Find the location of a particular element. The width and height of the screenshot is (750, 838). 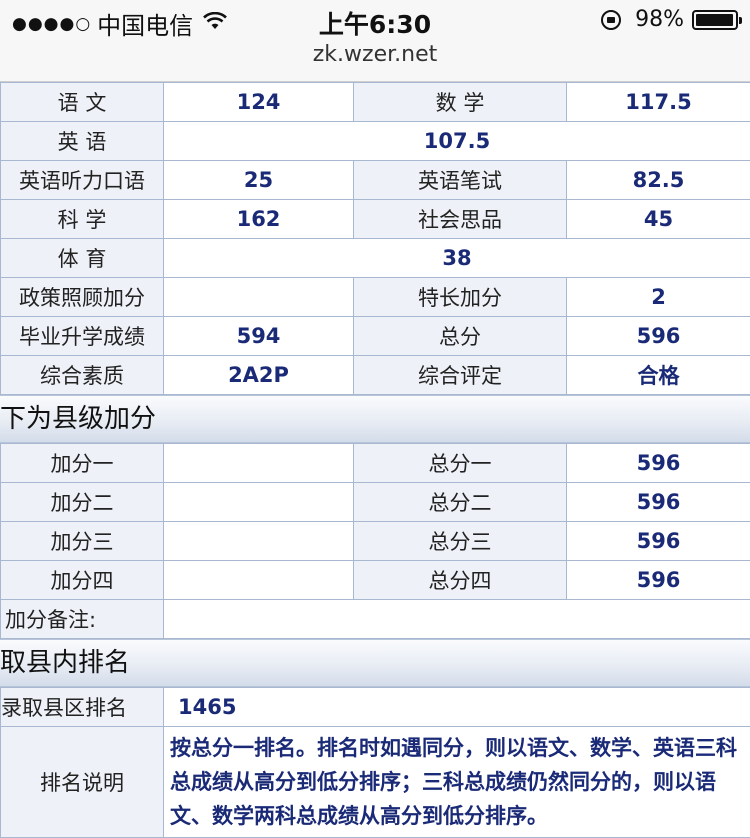

subject-label: 科 学 is located at coordinates (82, 219).